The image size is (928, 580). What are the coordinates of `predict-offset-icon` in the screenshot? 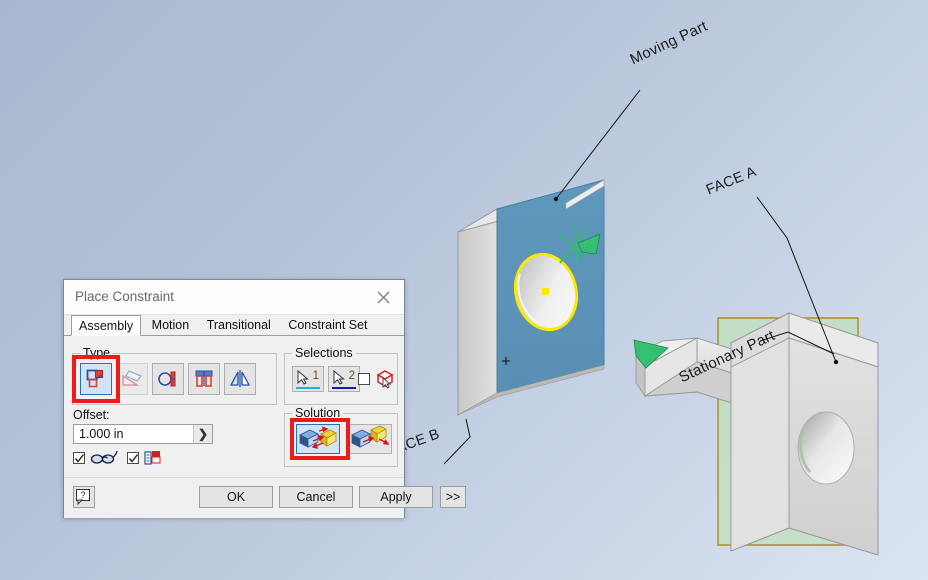 It's located at (152, 458).